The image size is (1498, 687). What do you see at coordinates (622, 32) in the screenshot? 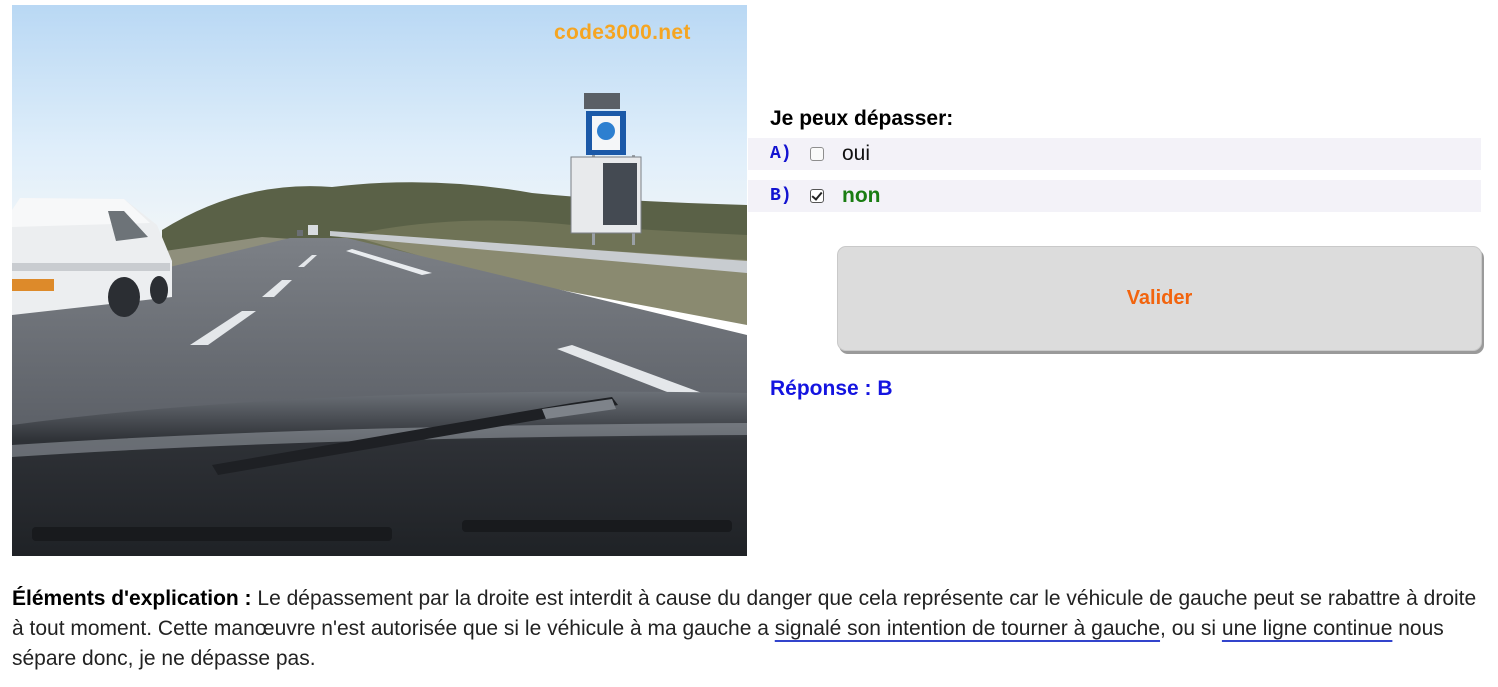
I see `site-watermark: code3000.net` at bounding box center [622, 32].